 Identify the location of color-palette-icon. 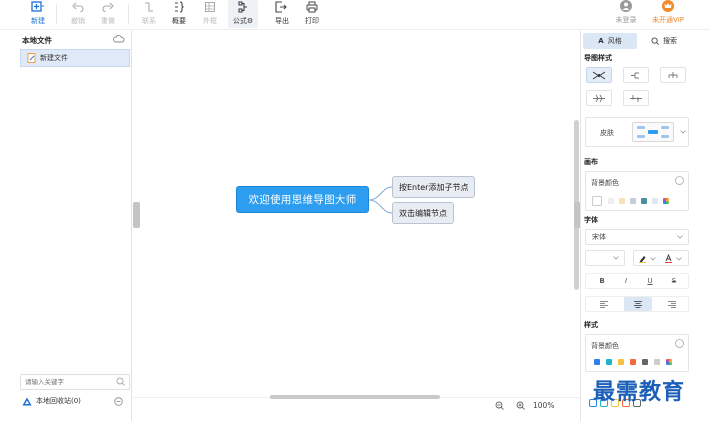
(666, 201).